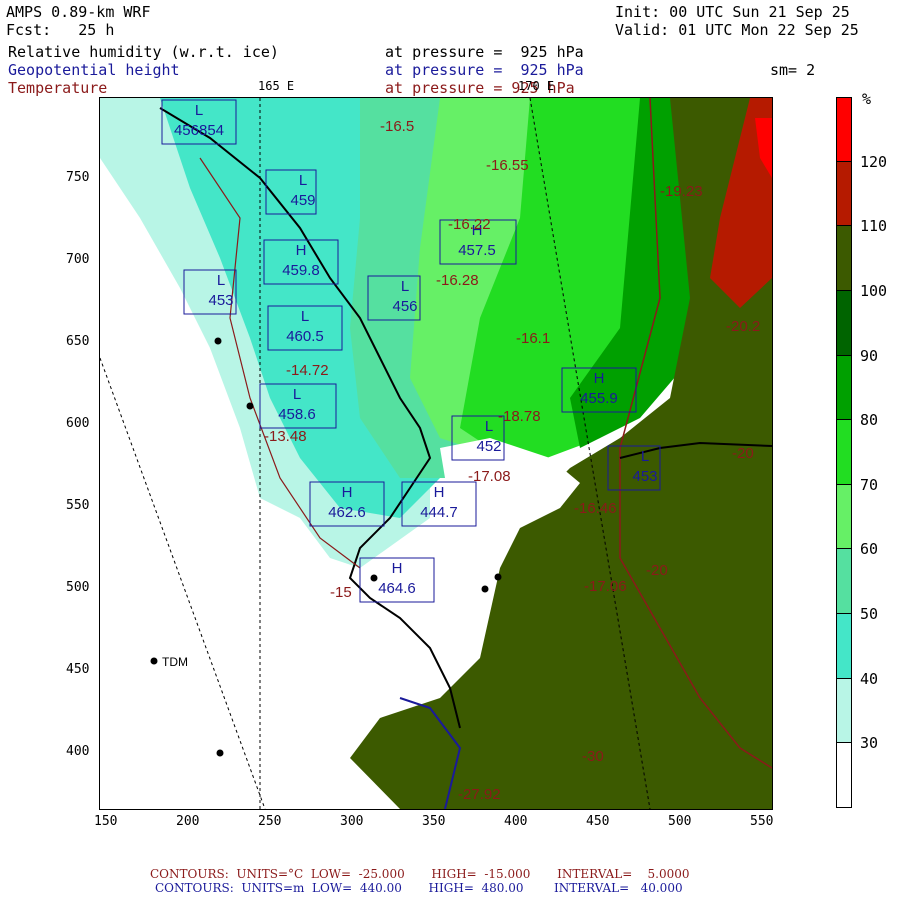 The image size is (900, 900). Describe the element at coordinates (732, 12) in the screenshot. I see `init-time: Init: 00 UTC Sun 21 Sep 25` at that location.